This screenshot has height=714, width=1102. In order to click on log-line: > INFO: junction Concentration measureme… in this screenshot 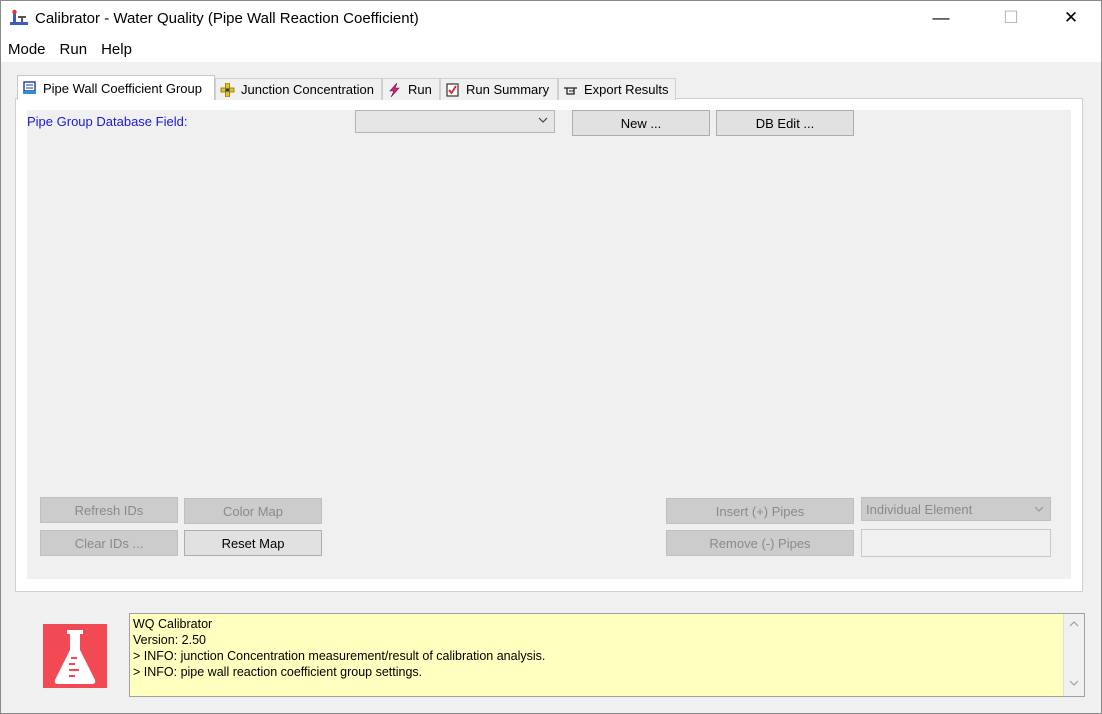, I will do `click(339, 656)`.